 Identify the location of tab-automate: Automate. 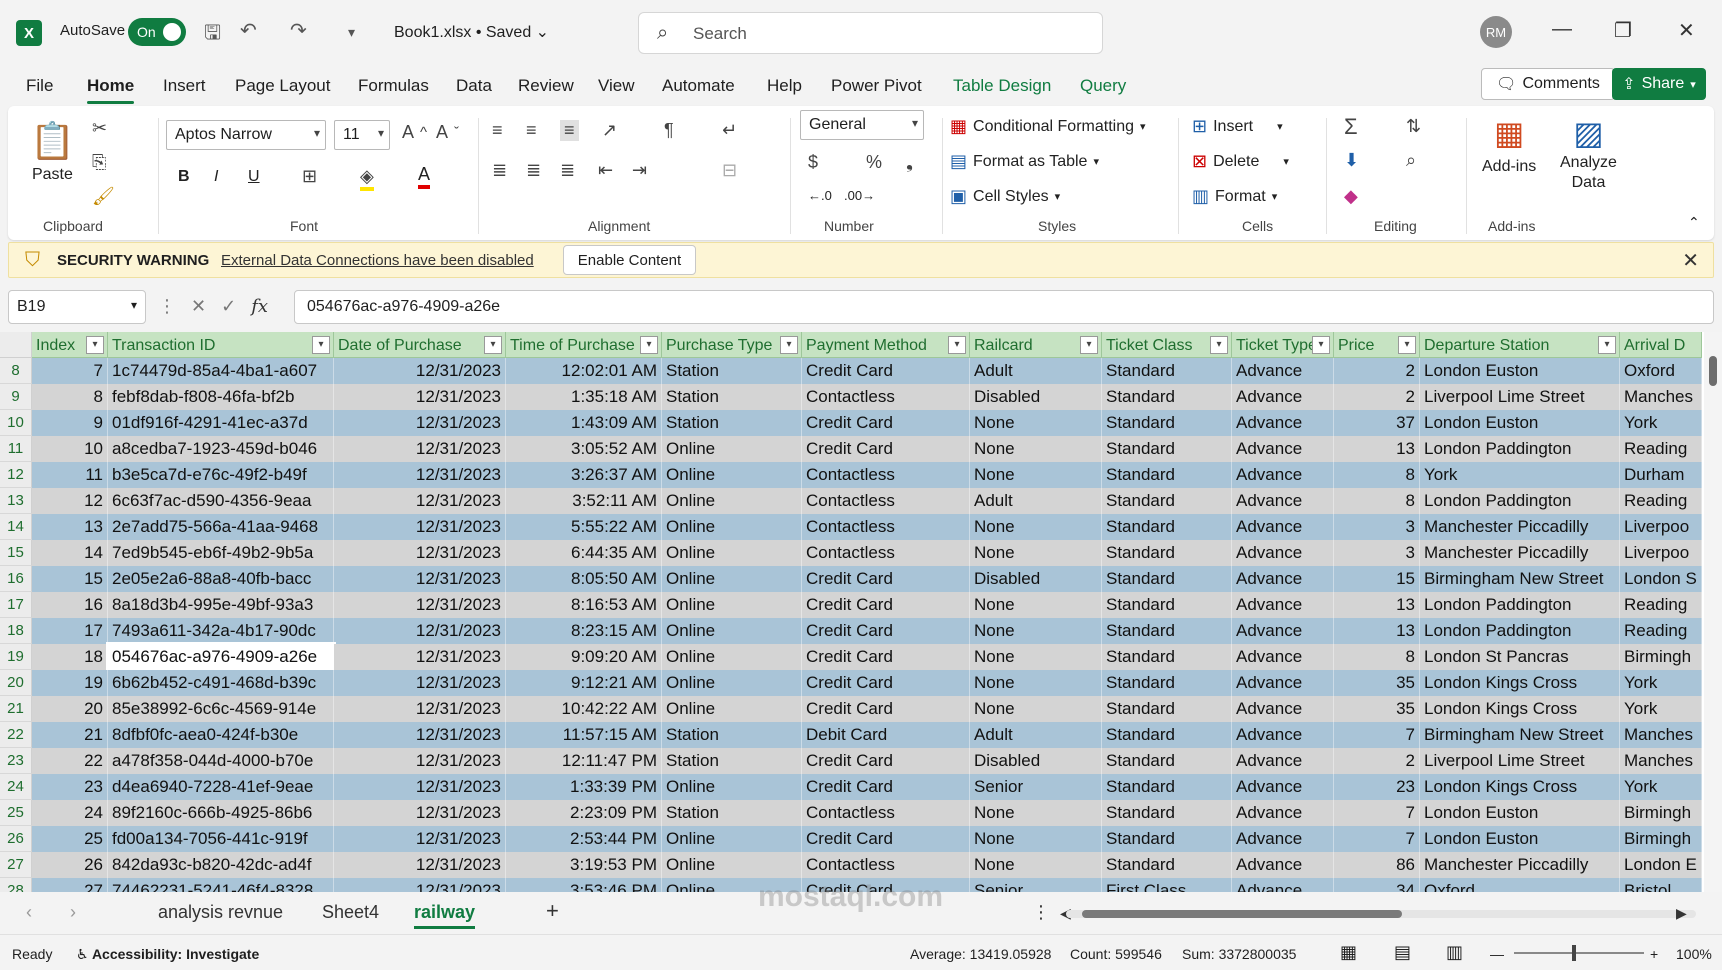
(698, 86).